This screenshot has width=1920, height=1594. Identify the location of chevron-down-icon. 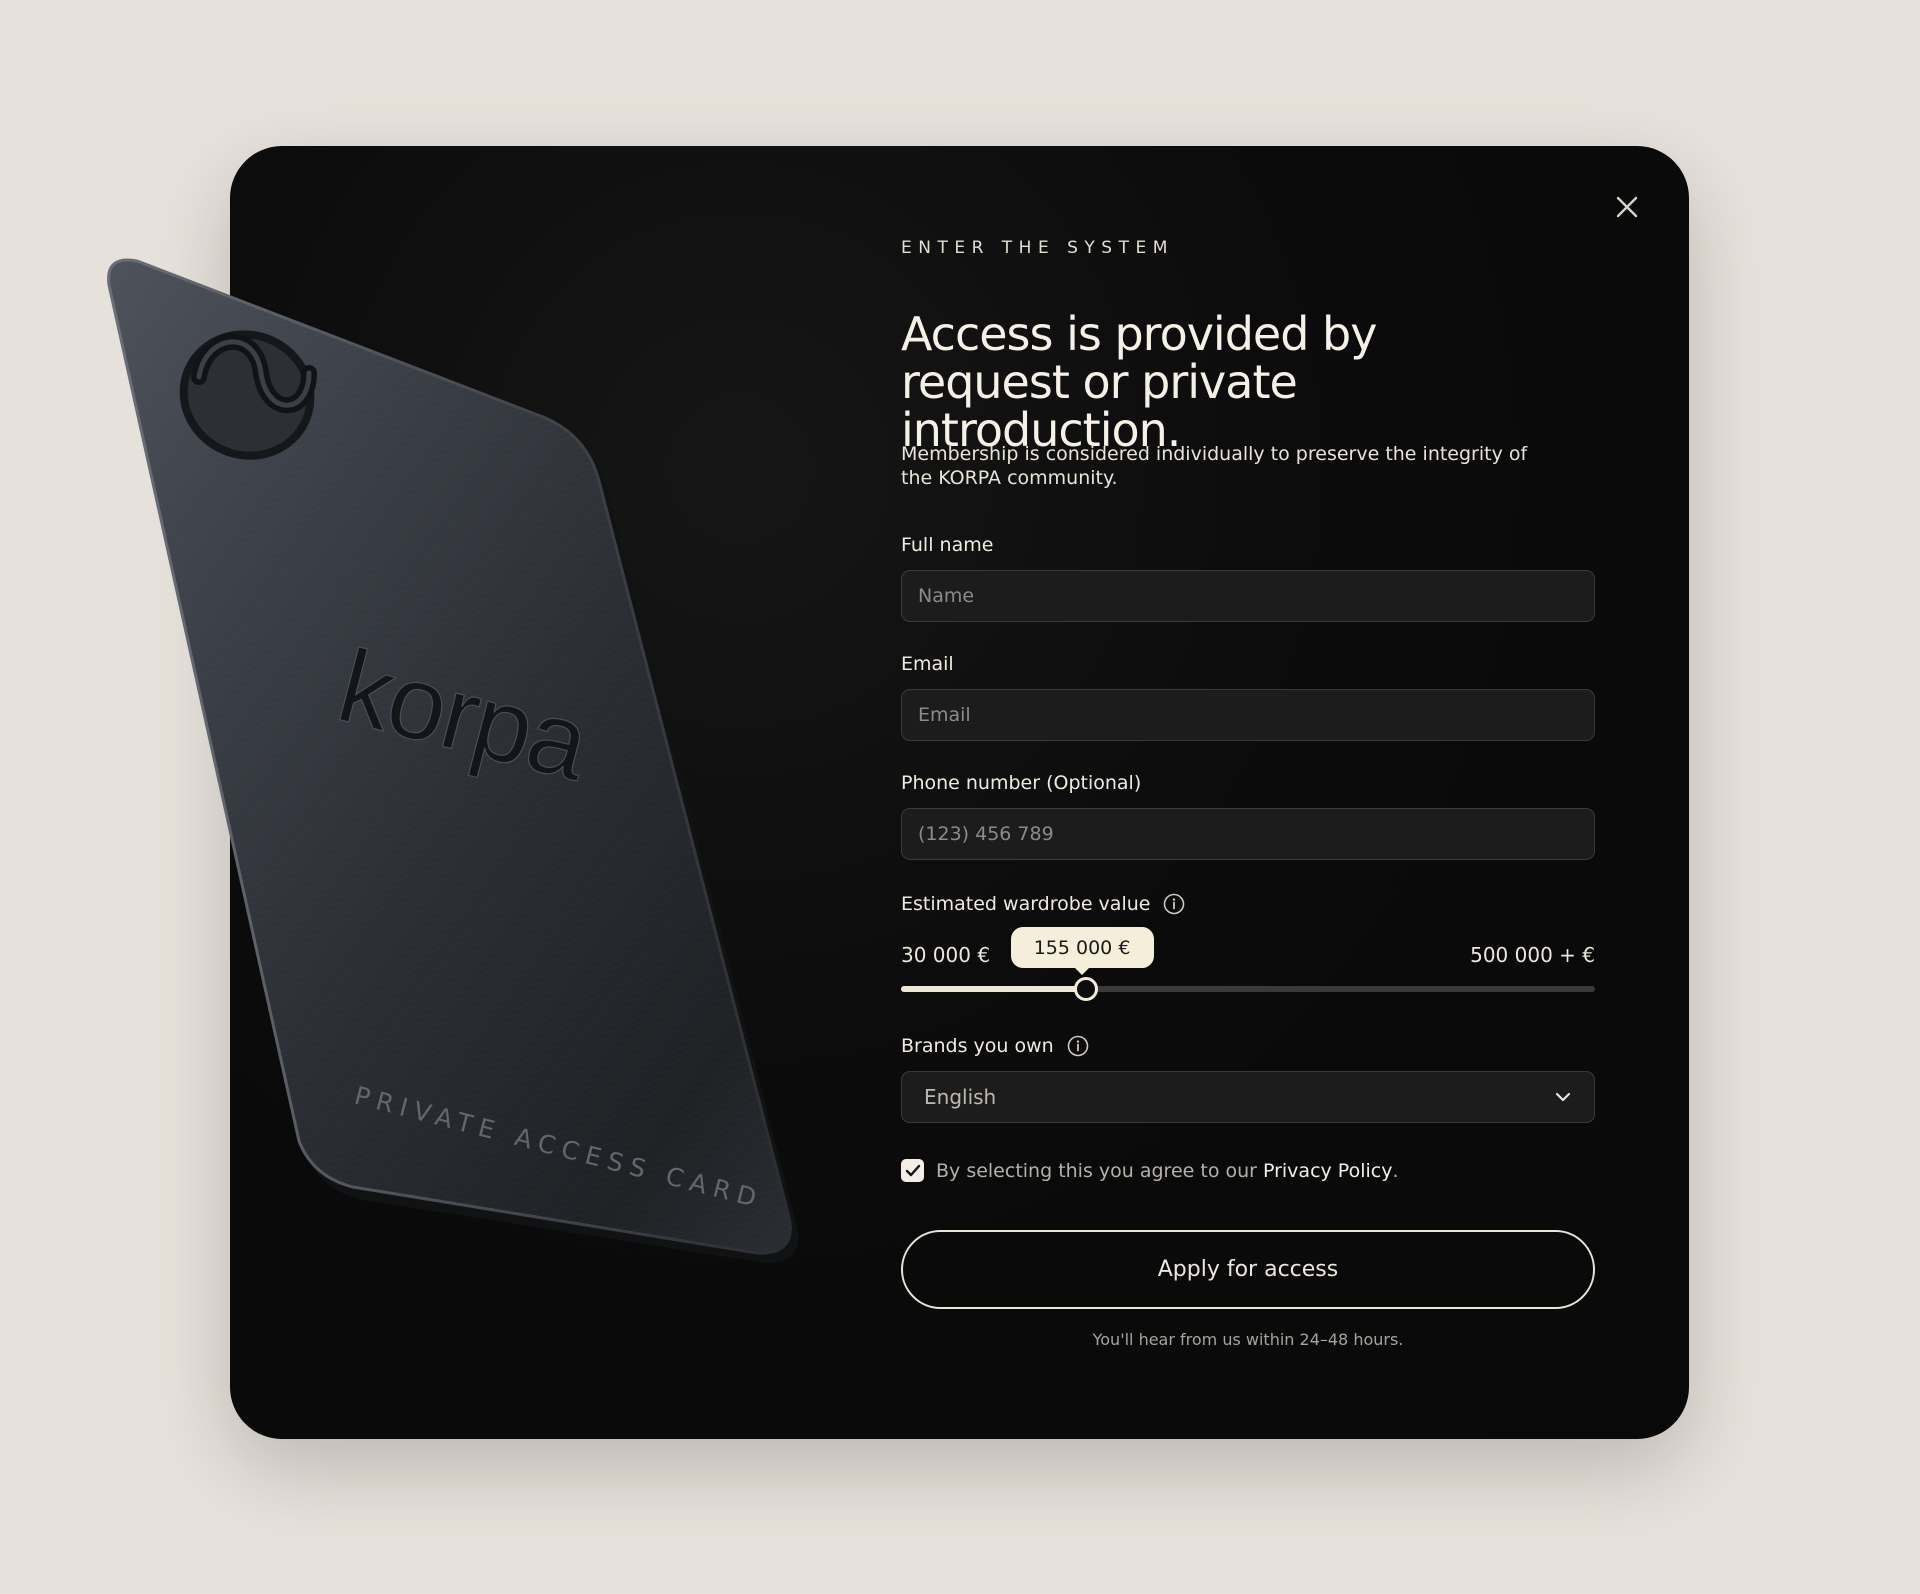
(1563, 1097).